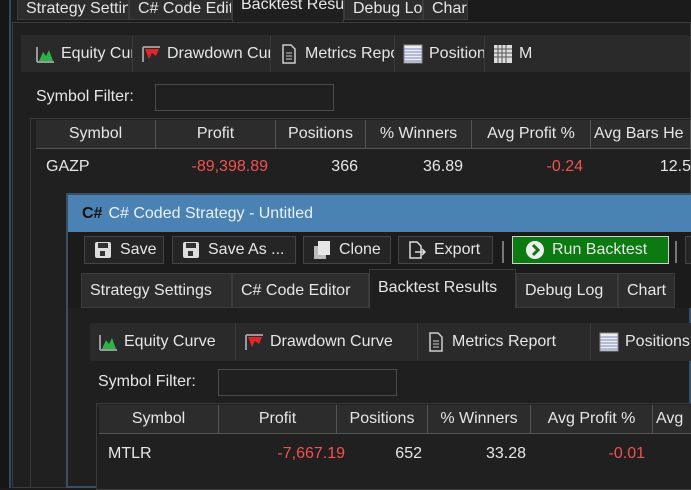  What do you see at coordinates (103, 250) in the screenshot?
I see `save-icon` at bounding box center [103, 250].